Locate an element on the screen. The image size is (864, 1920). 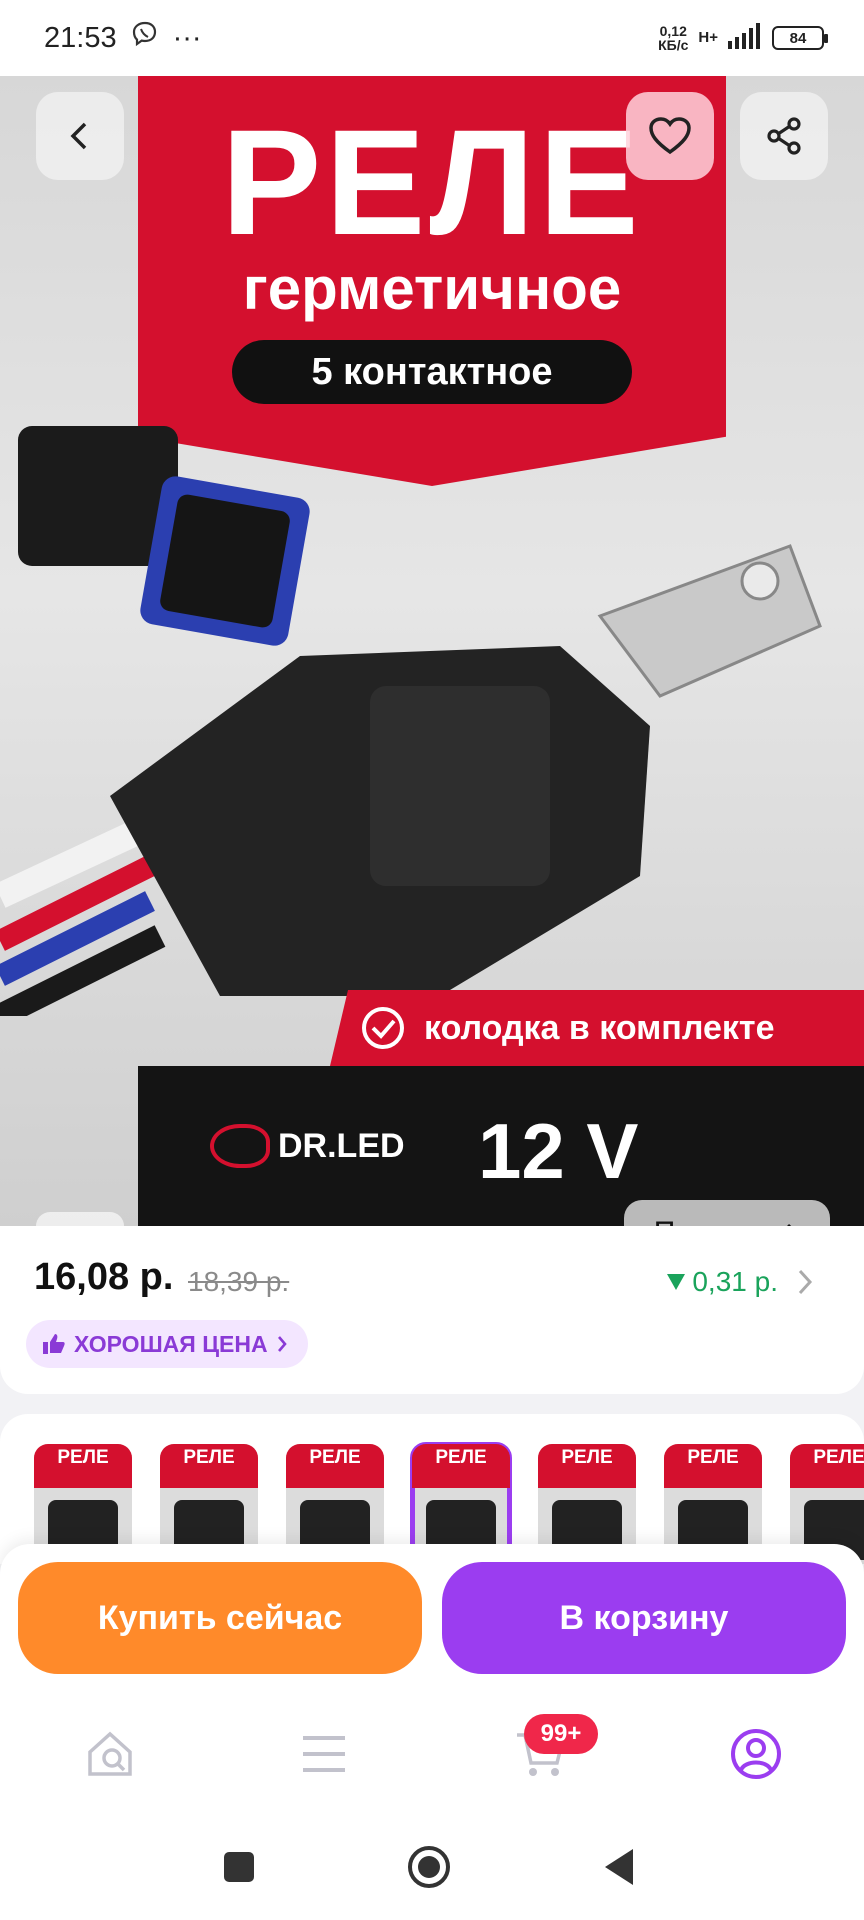
viber-icon is located at coordinates (145, 38).